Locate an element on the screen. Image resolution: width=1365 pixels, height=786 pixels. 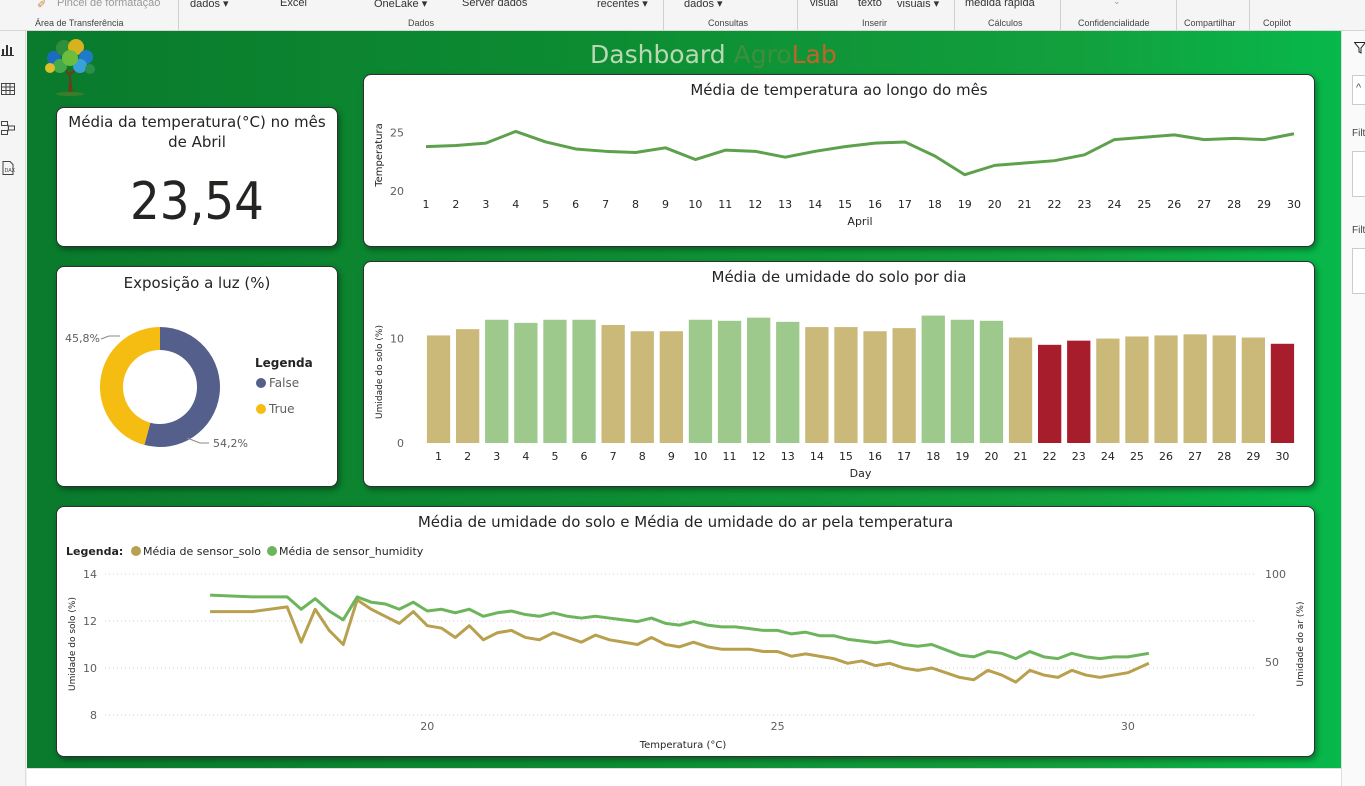
x-tick-label: 6 is located at coordinates (584, 456).